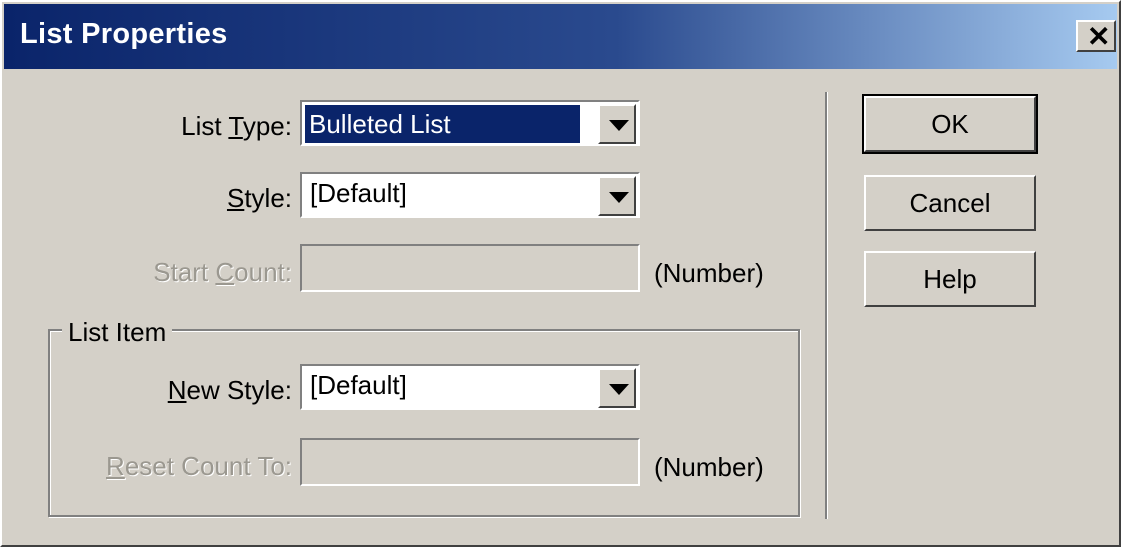 Image resolution: width=1121 pixels, height=547 pixels. I want to click on close-icon: ✕, so click(1099, 36).